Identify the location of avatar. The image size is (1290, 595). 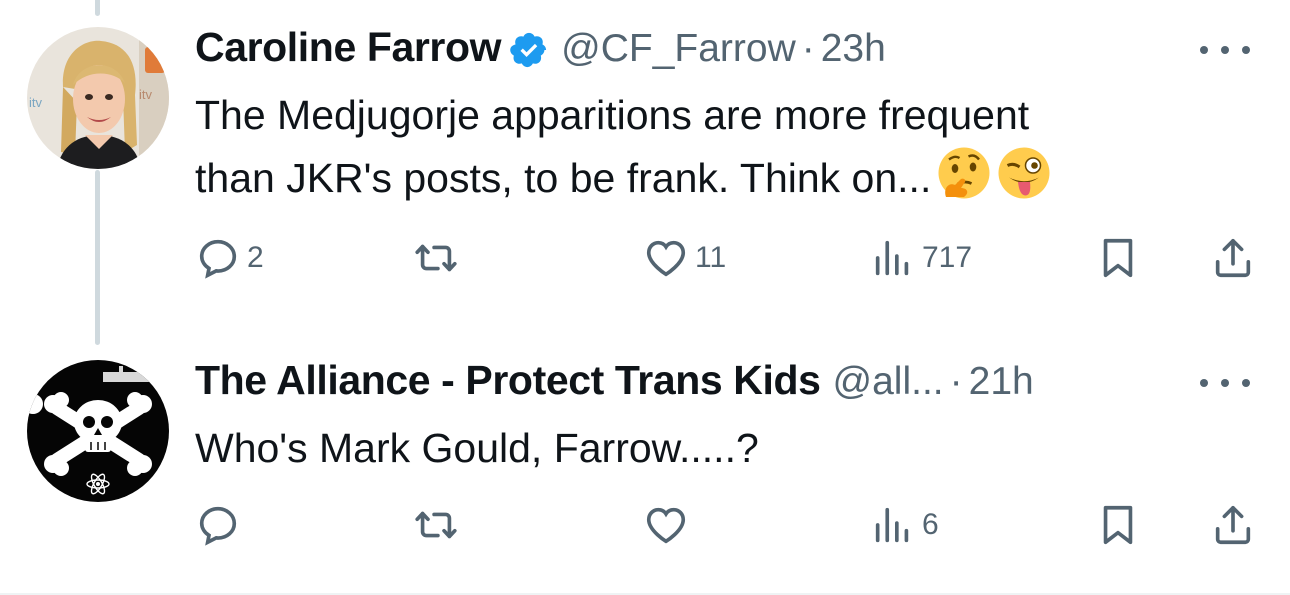
(98, 431).